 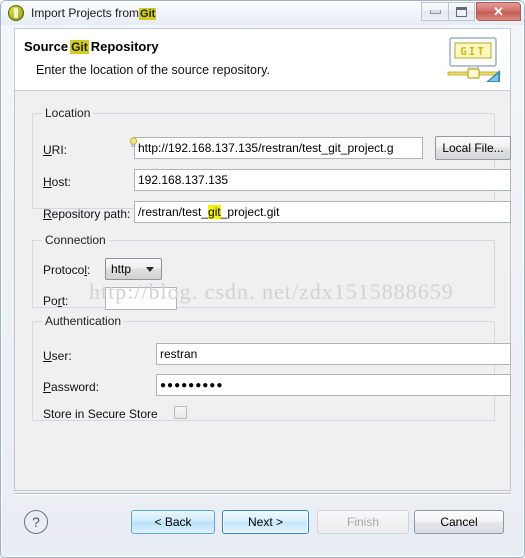 I want to click on maximize-button, so click(x=461, y=11).